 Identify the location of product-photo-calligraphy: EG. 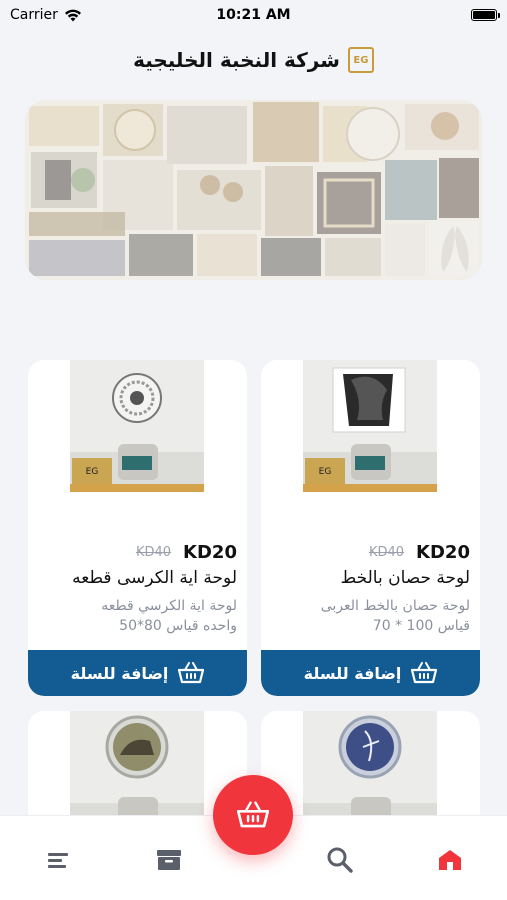
(137, 426).